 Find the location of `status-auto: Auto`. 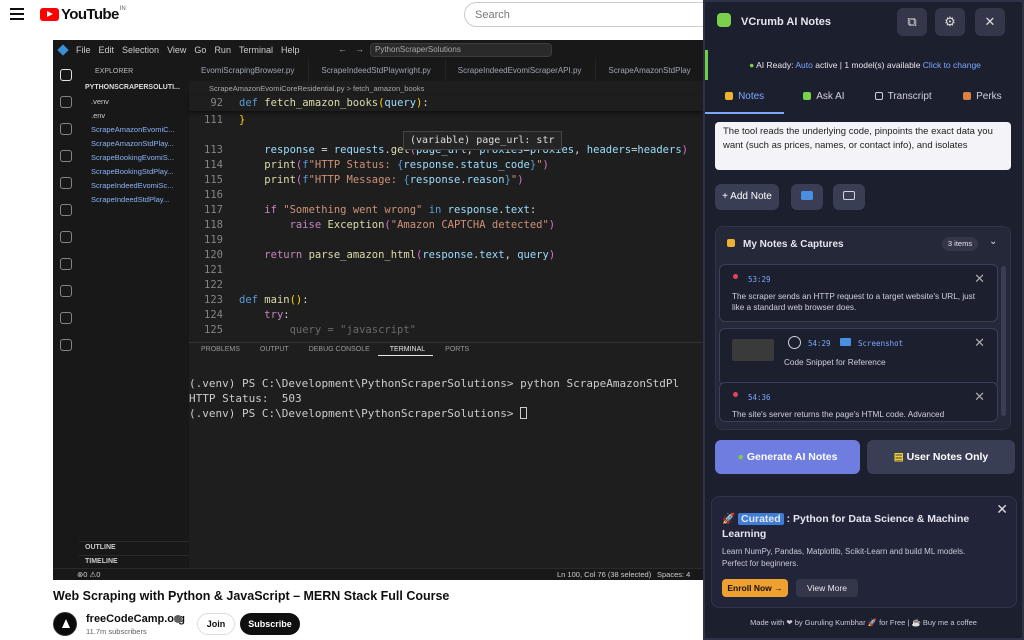

status-auto: Auto is located at coordinates (804, 65).